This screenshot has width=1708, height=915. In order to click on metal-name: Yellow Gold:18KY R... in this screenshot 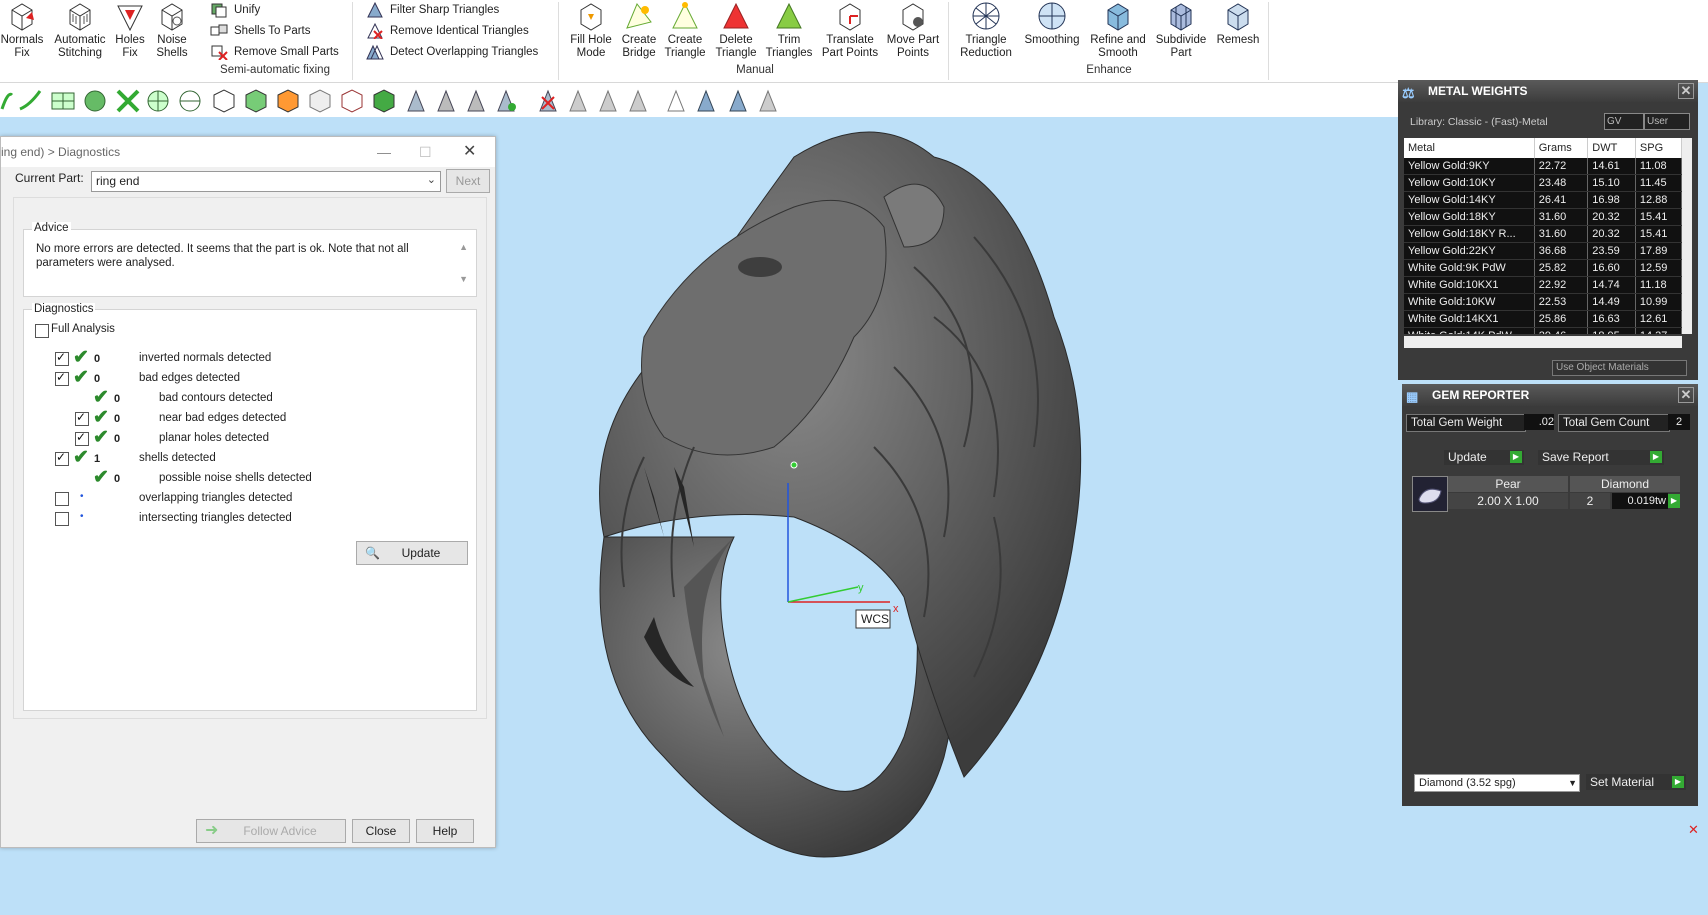, I will do `click(1469, 234)`.